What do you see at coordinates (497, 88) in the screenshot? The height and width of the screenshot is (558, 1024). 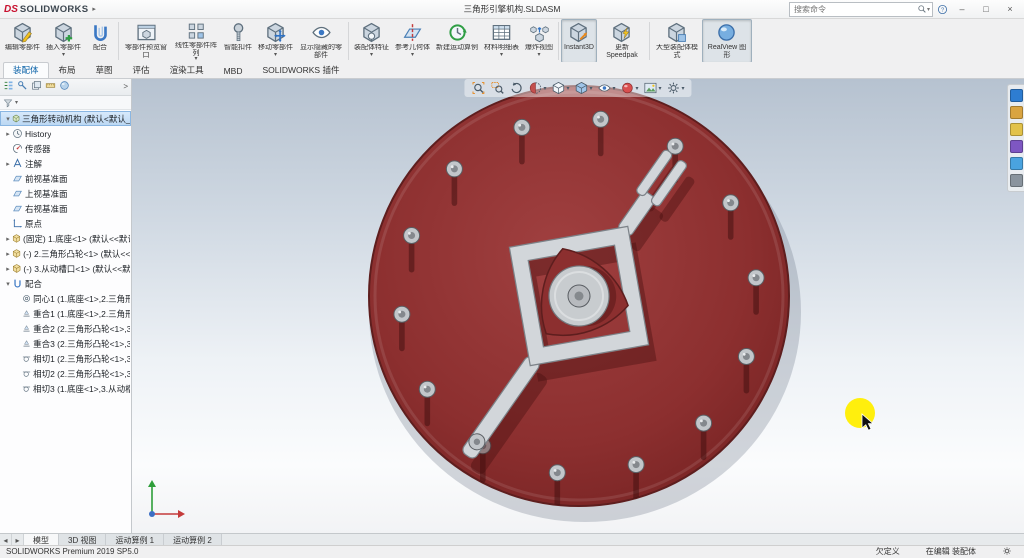 I see `zoom-area-button` at bounding box center [497, 88].